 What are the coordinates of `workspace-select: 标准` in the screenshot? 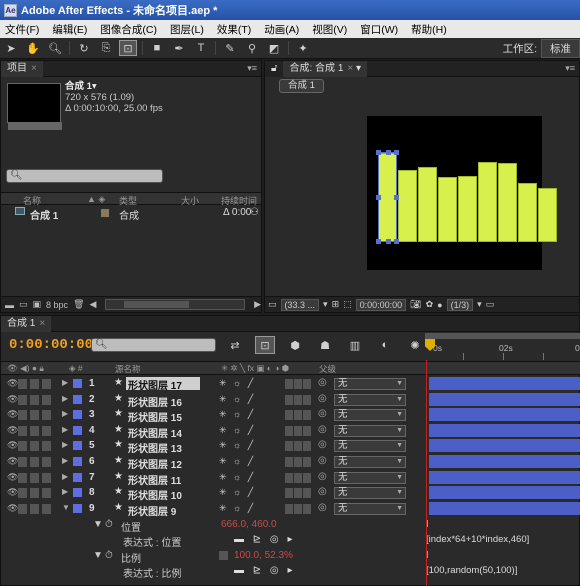 It's located at (560, 48).